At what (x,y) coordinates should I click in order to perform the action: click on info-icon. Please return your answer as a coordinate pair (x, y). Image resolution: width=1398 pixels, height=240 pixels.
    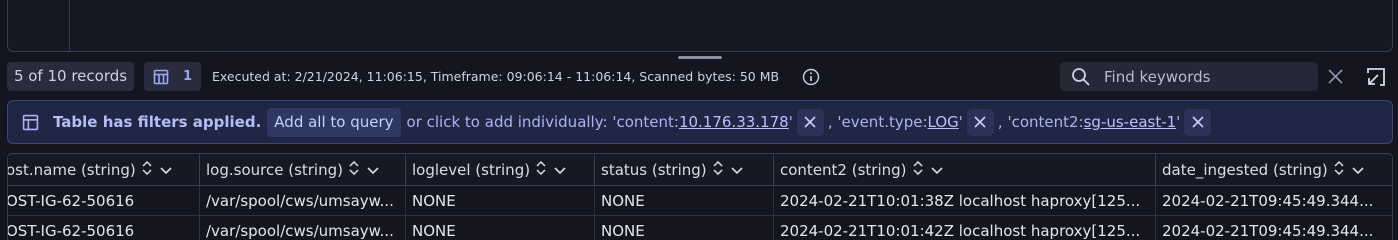
    Looking at the image, I should click on (811, 79).